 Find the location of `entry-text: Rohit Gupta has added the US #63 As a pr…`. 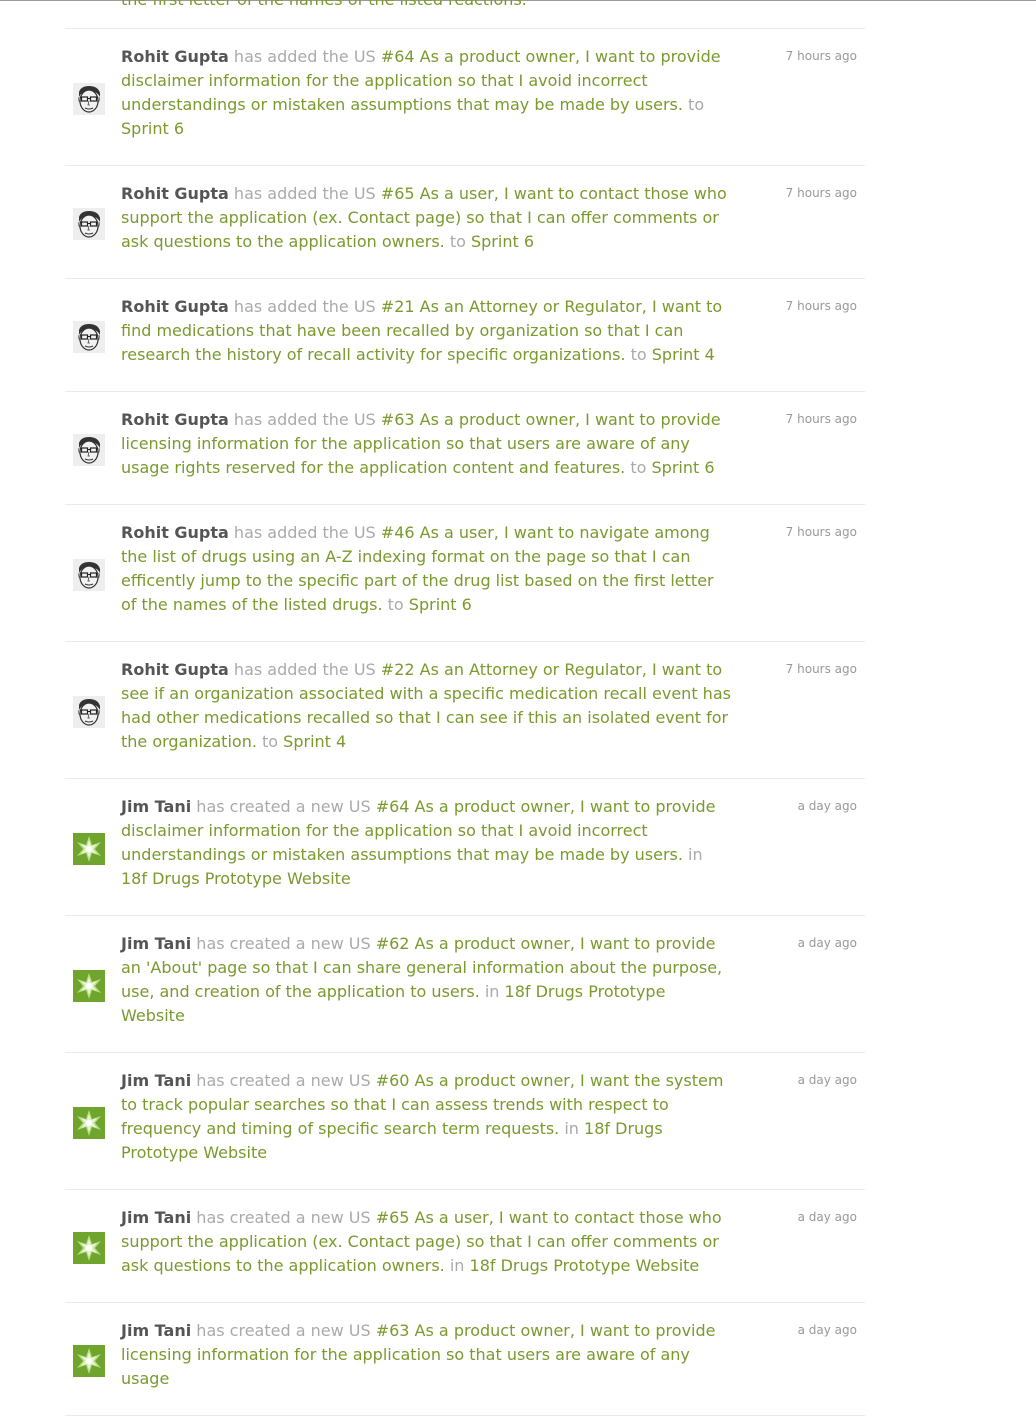

entry-text: Rohit Gupta has added the US #63 As a pr… is located at coordinates (427, 444).